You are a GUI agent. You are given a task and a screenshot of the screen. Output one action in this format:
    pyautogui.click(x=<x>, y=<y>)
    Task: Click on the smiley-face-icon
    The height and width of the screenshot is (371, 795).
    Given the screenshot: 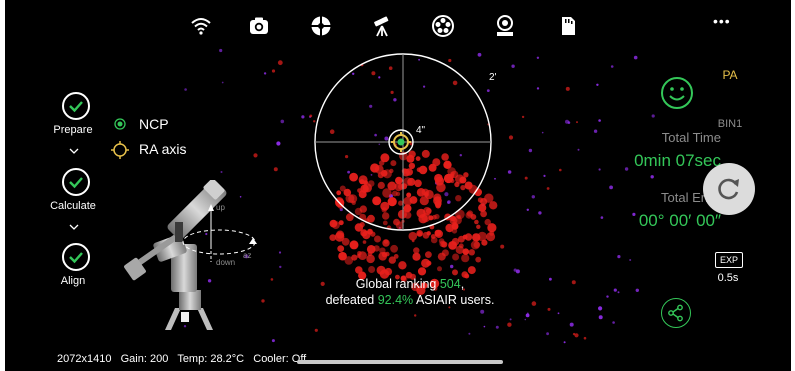 What is the action you would take?
    pyautogui.click(x=677, y=93)
    